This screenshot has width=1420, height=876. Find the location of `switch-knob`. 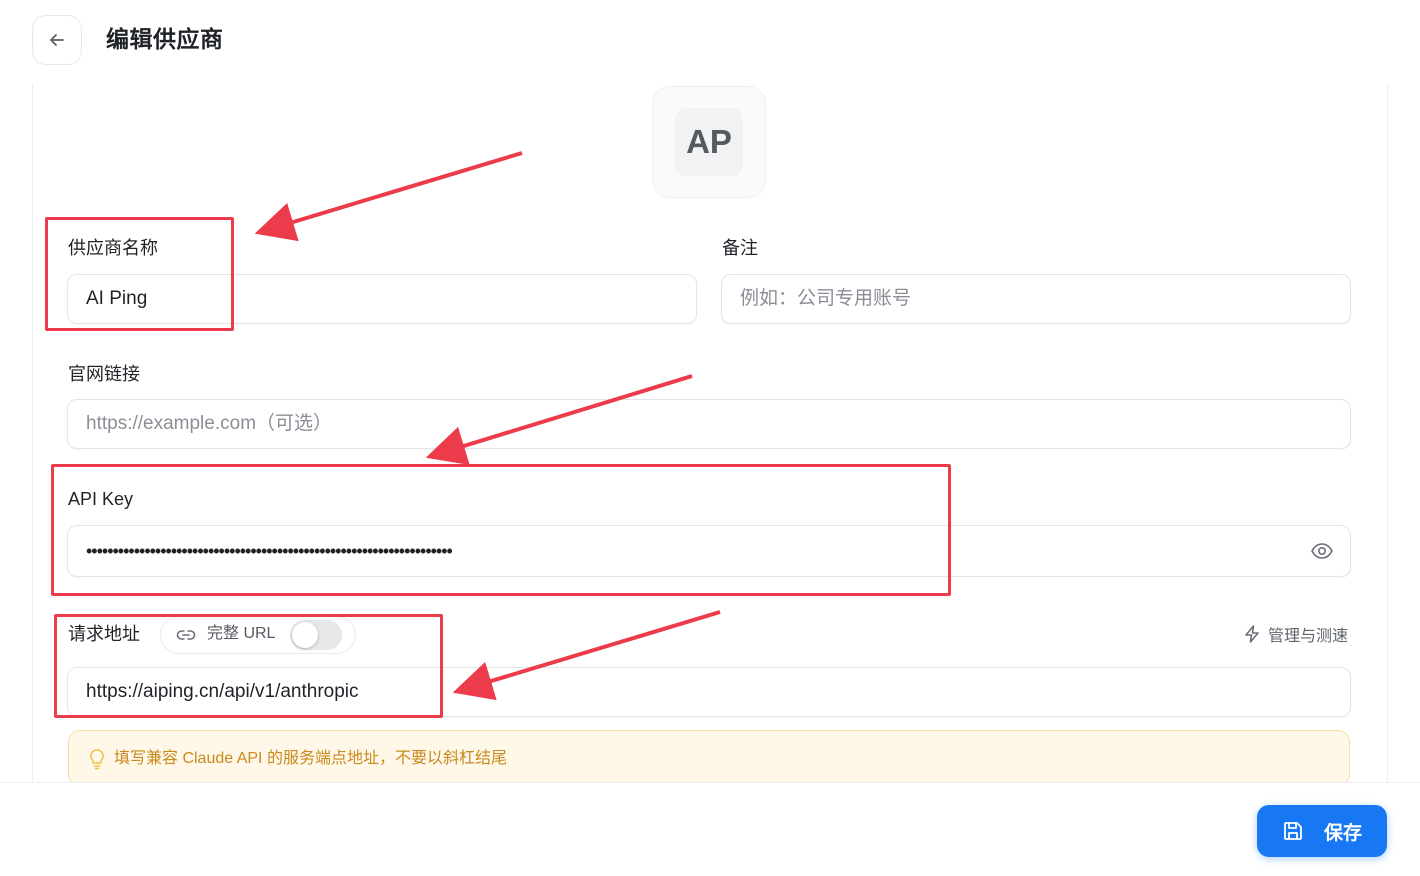

switch-knob is located at coordinates (305, 635).